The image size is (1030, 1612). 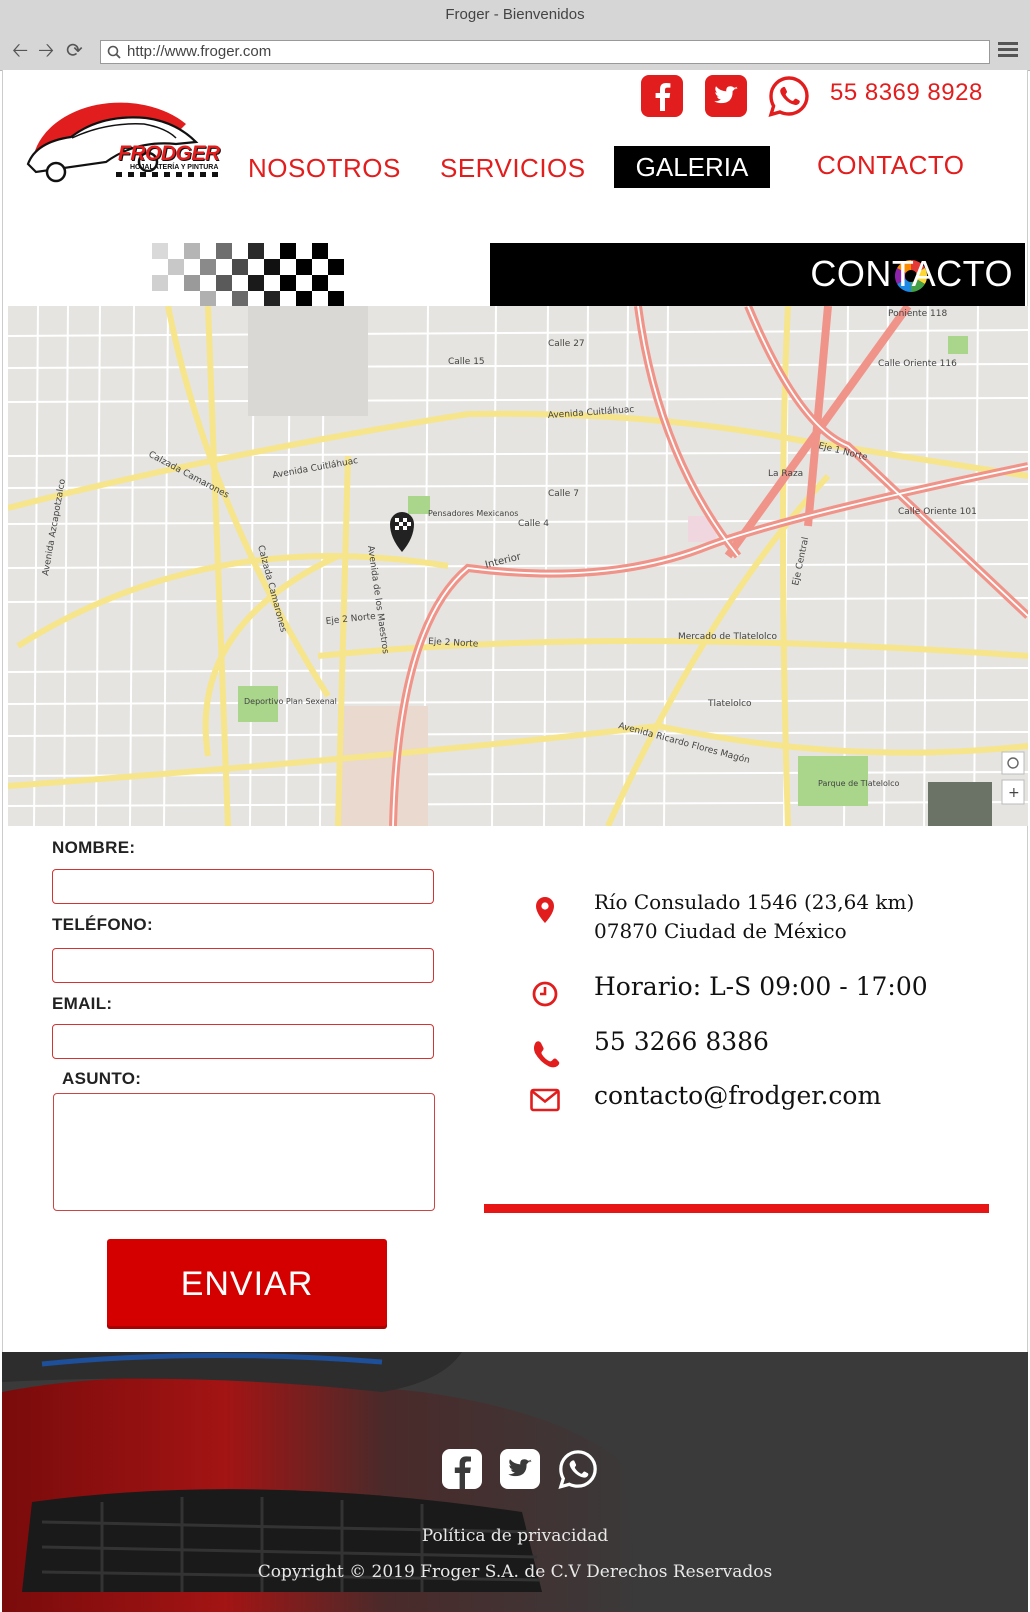 I want to click on nav-contacto: CONTACTO, so click(x=890, y=165).